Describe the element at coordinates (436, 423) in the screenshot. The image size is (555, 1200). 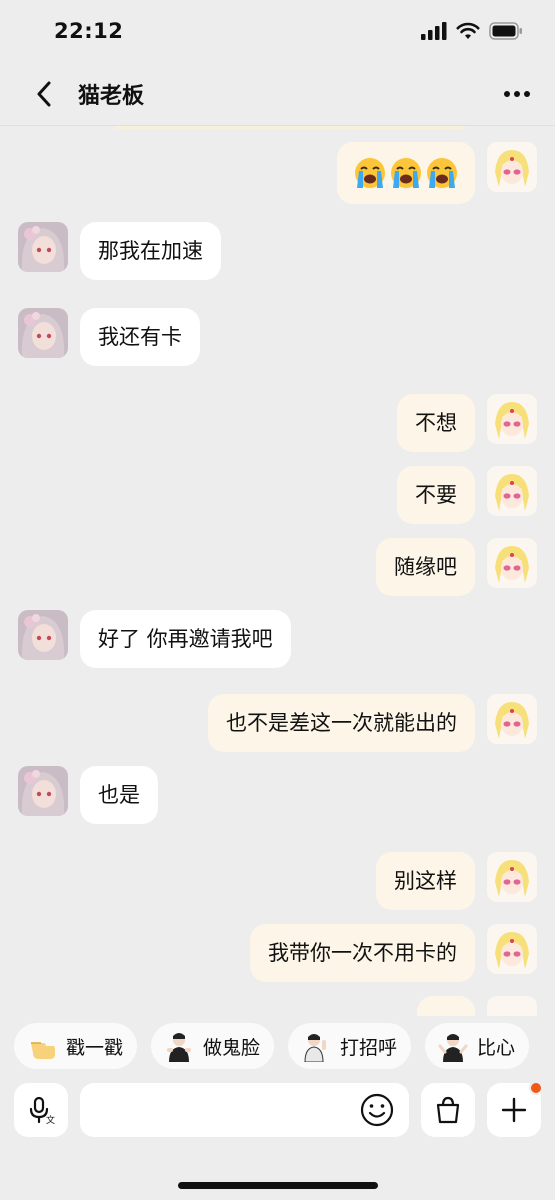
I see `message-bubble: 不想` at that location.